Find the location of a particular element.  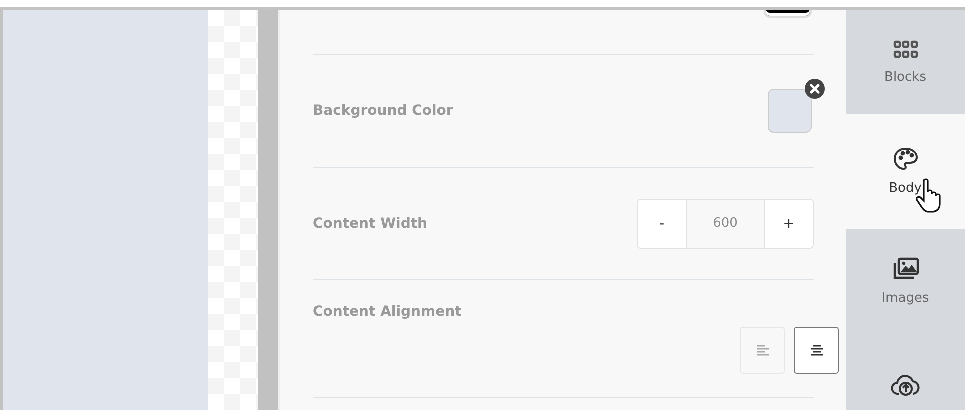

cloud-upload-icon is located at coordinates (905, 385).